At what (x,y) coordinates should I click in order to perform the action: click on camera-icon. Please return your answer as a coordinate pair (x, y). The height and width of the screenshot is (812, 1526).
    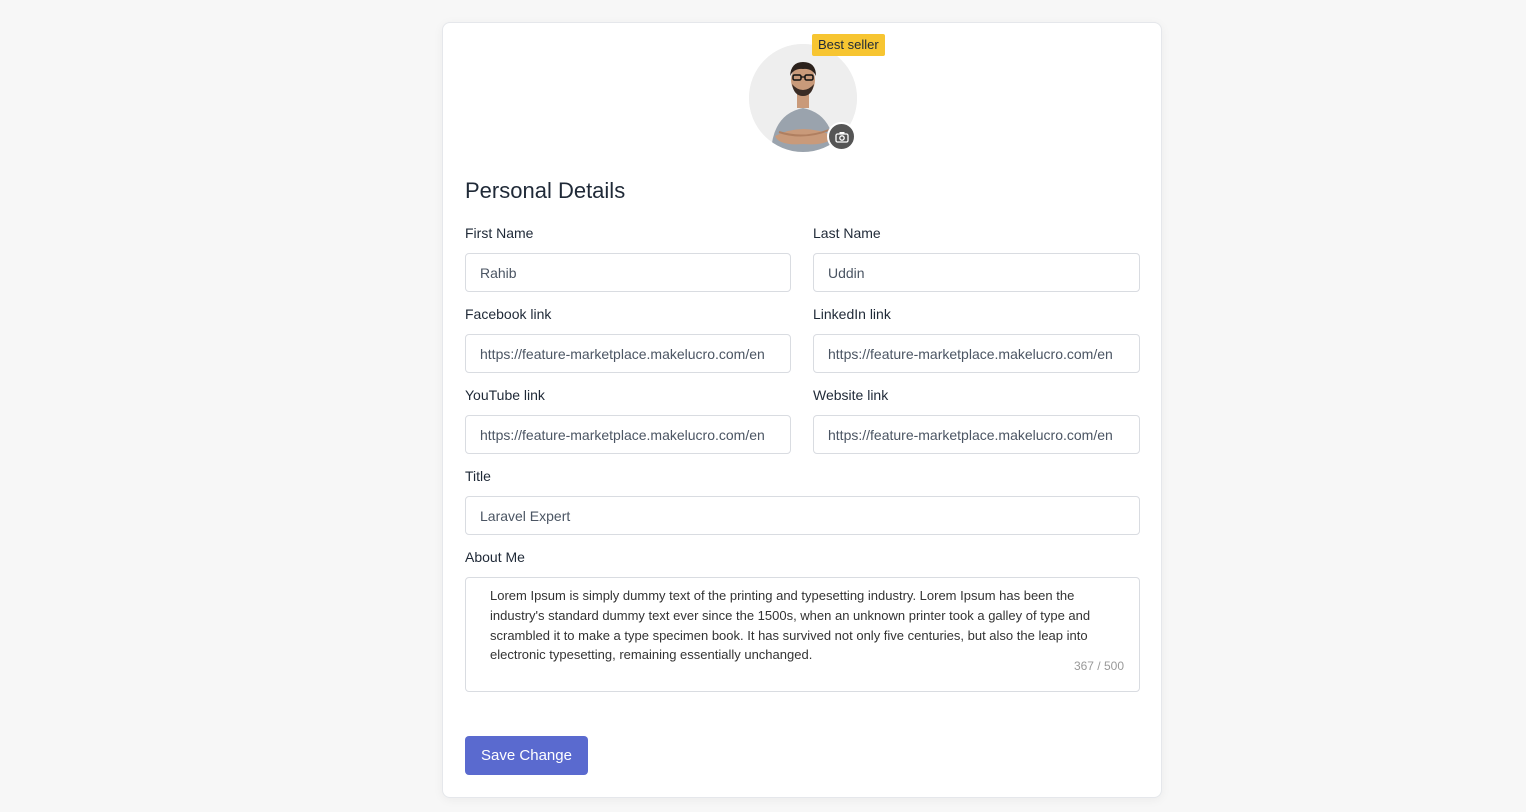
    Looking at the image, I should click on (841, 137).